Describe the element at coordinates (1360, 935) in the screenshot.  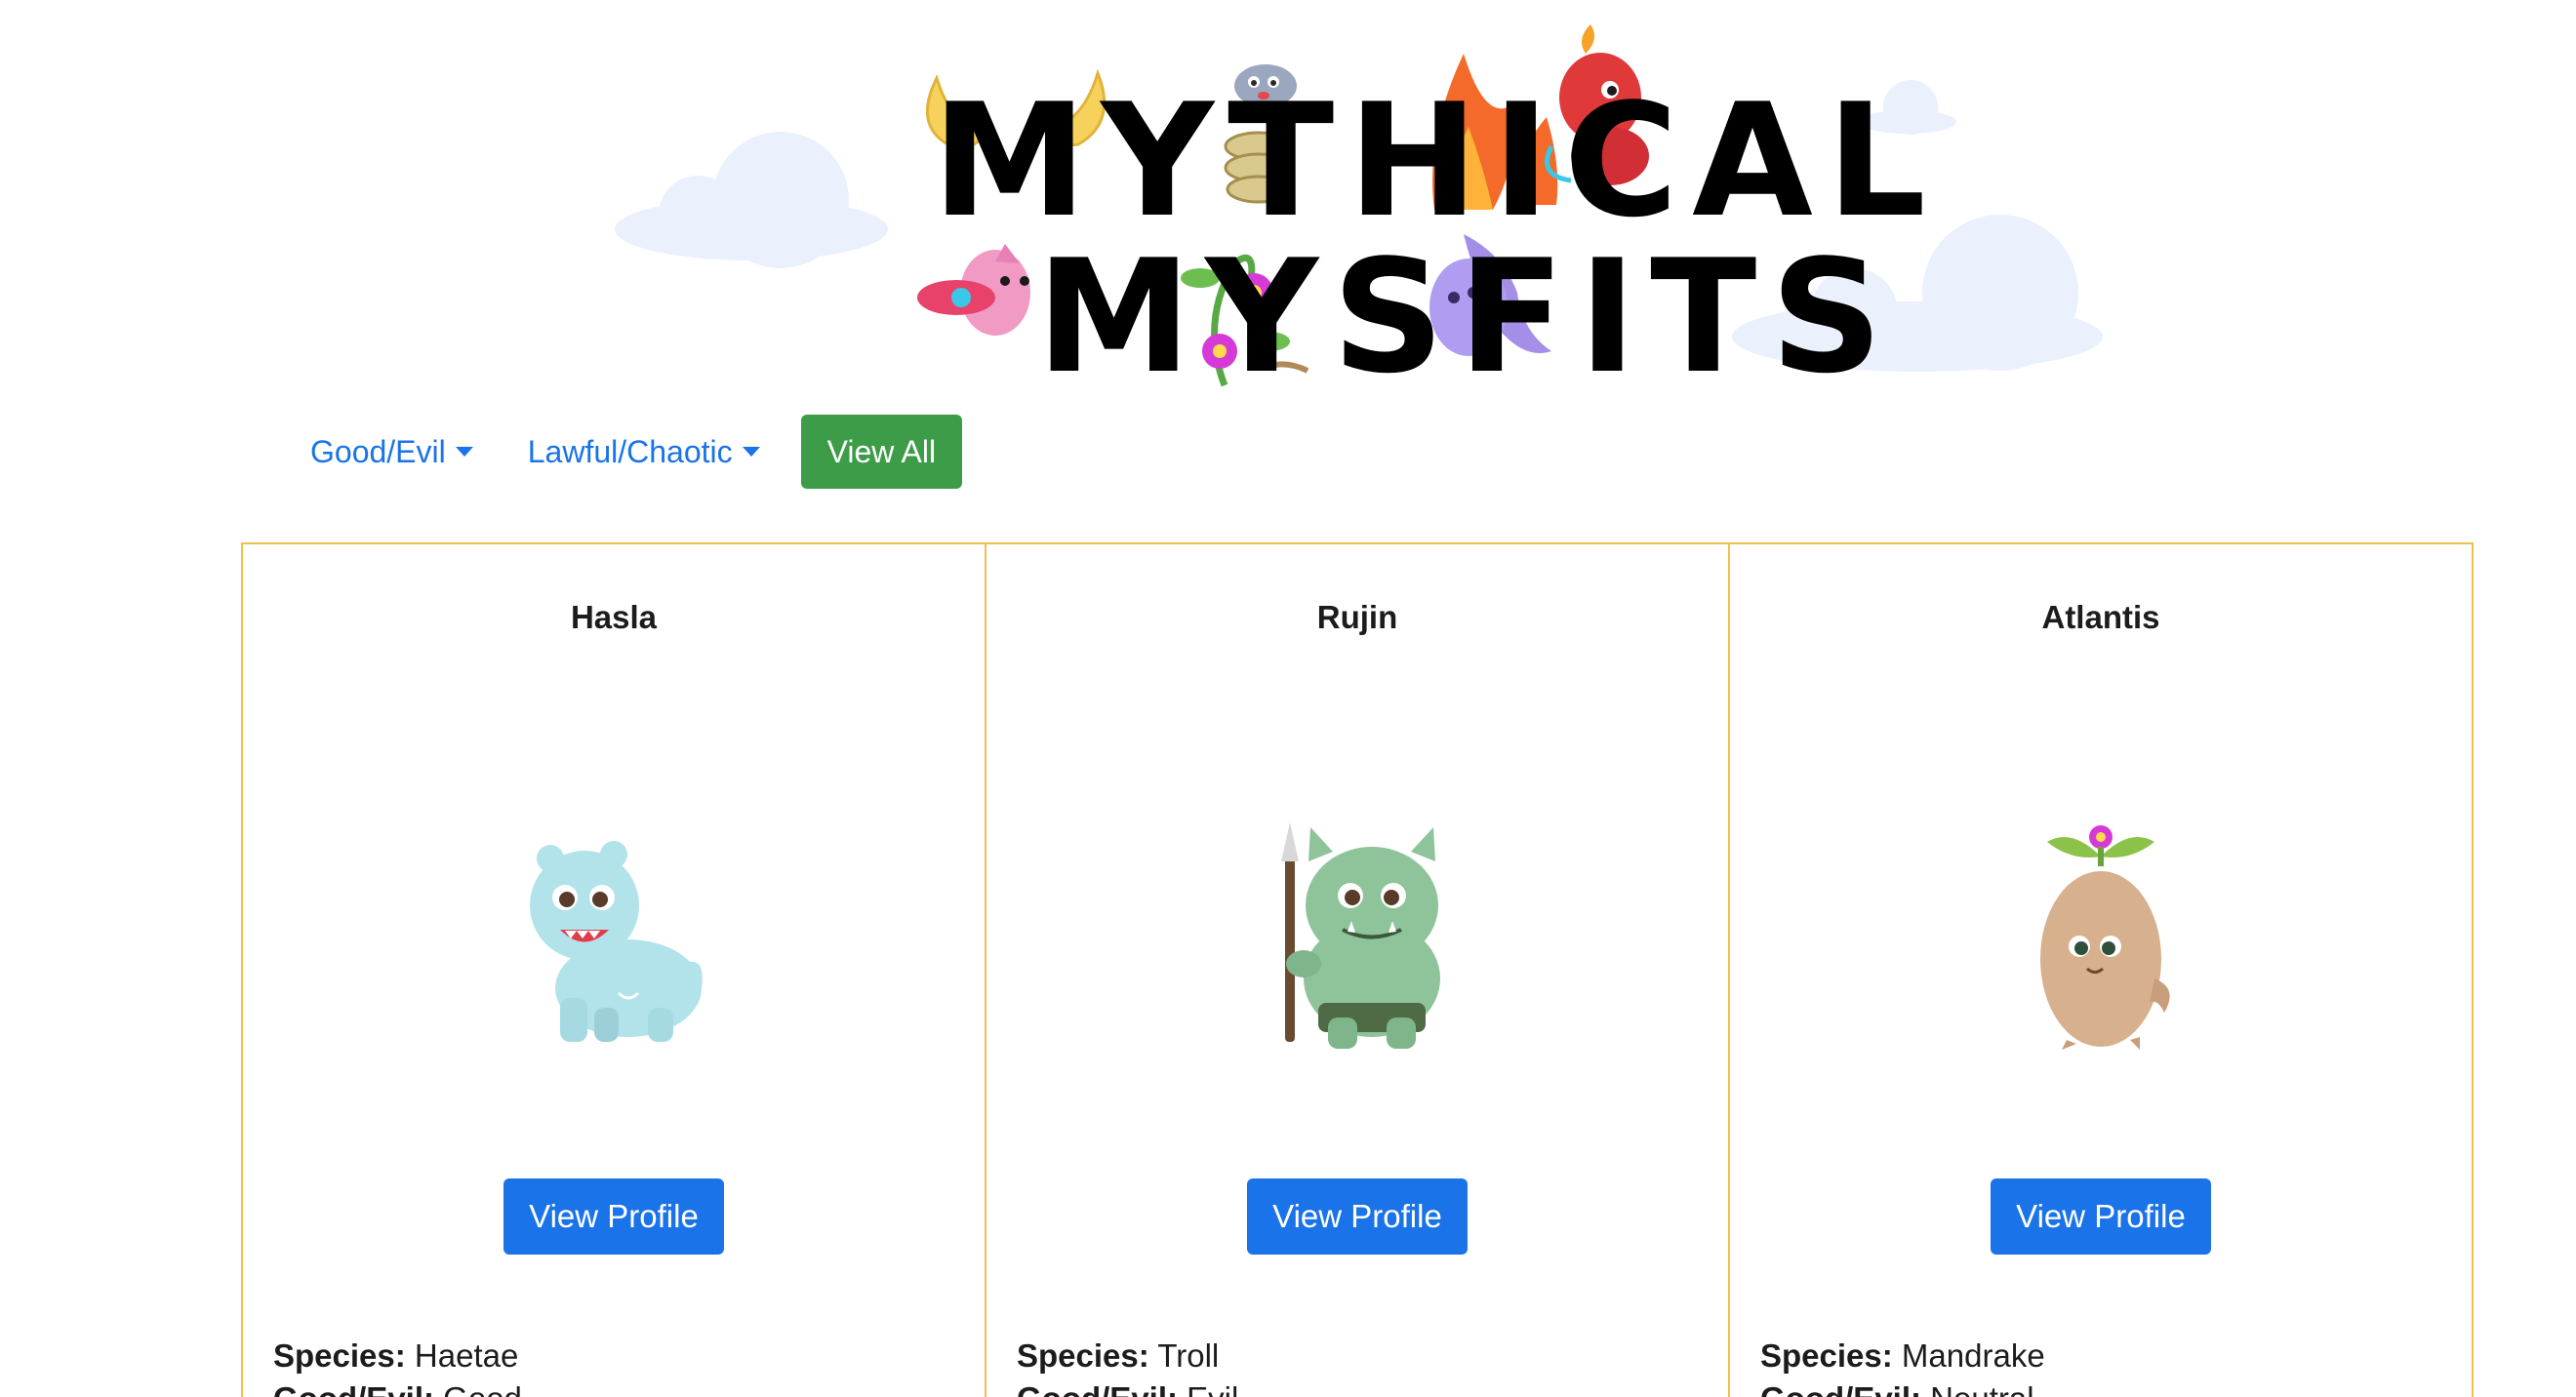
I see `green-troll-creature-icon` at that location.